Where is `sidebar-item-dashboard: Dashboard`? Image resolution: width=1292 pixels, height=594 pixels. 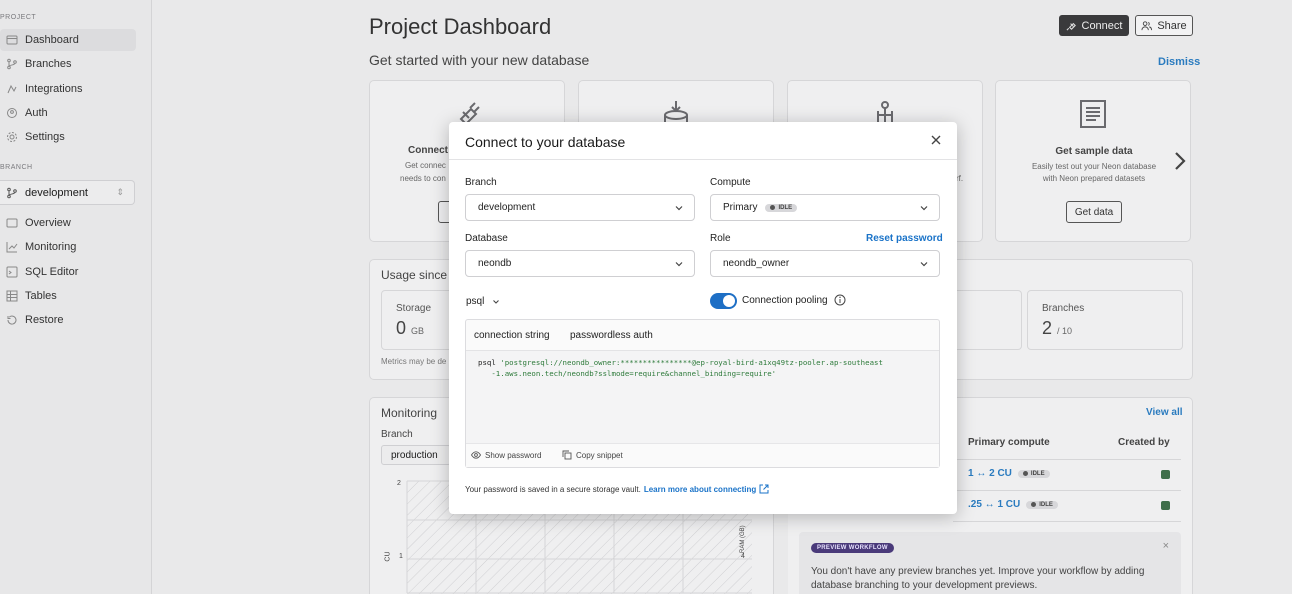 sidebar-item-dashboard: Dashboard is located at coordinates (68, 40).